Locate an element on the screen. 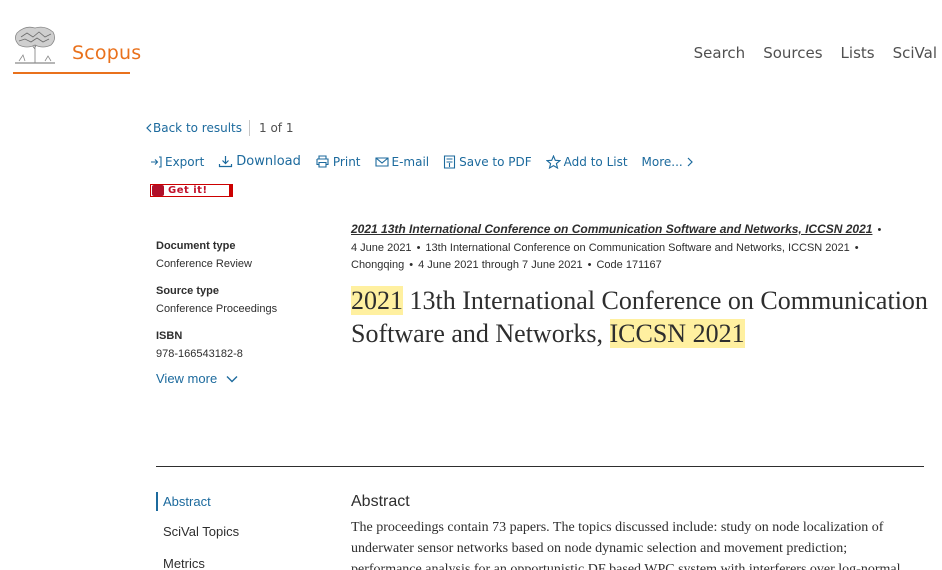 The image size is (942, 570). add-to-list-button: Add to List is located at coordinates (586, 161).